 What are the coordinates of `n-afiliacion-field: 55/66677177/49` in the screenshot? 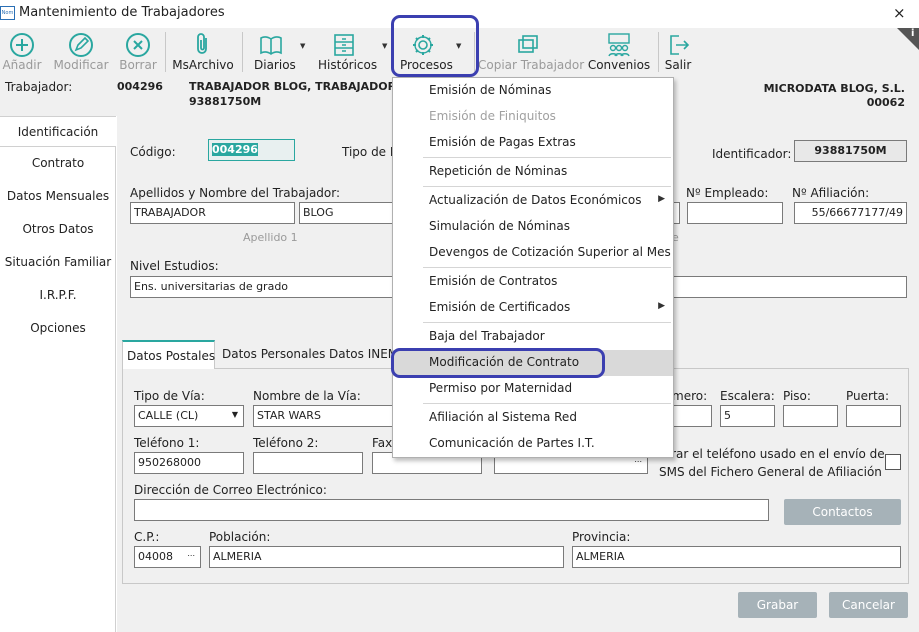 It's located at (850, 213).